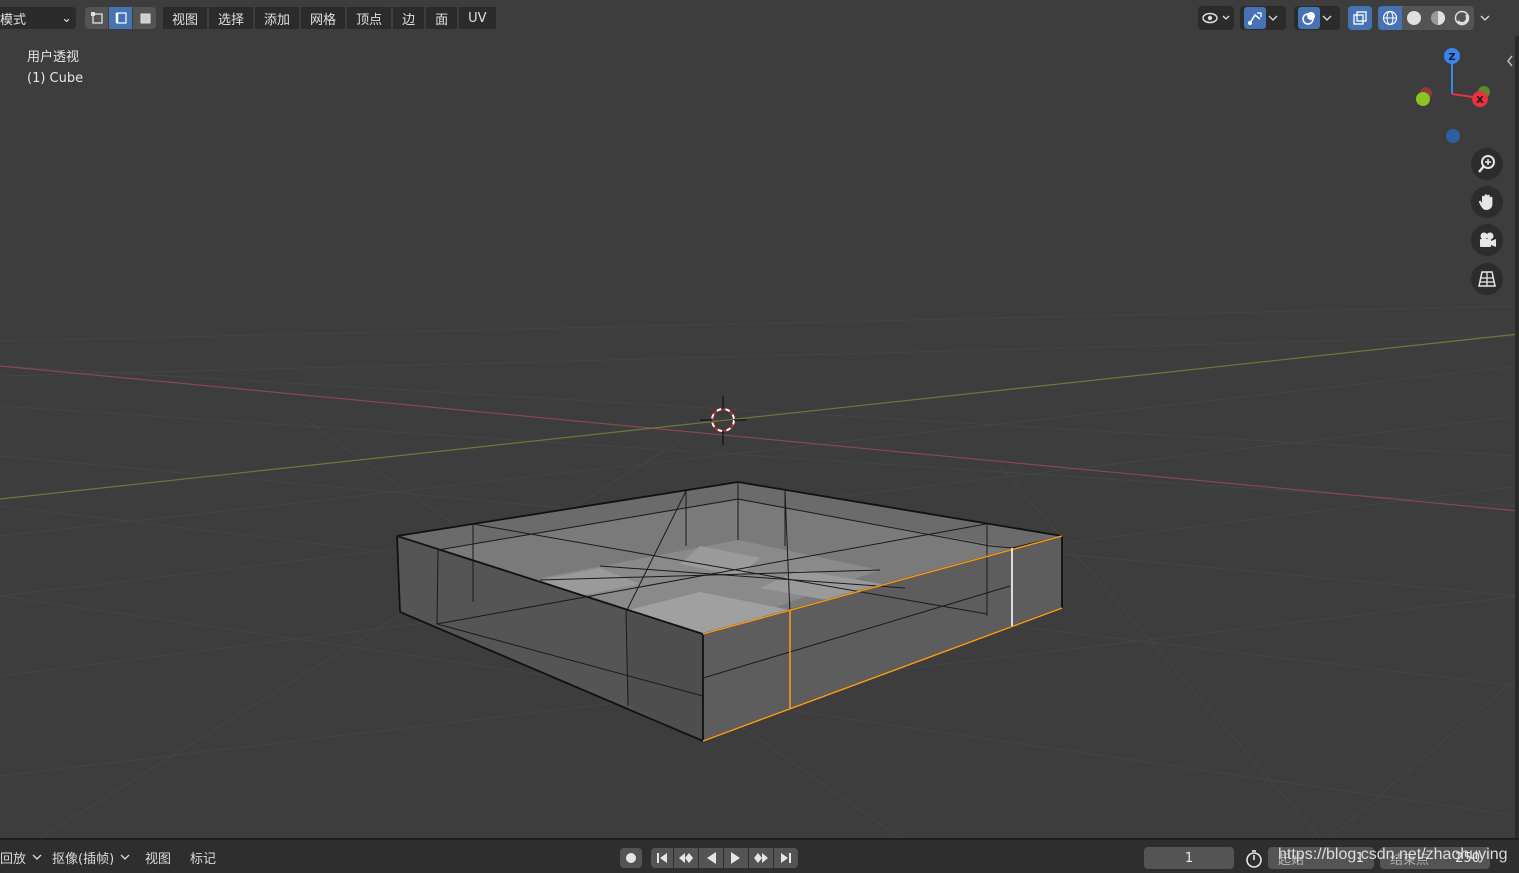 Image resolution: width=1519 pixels, height=873 pixels. What do you see at coordinates (477, 18) in the screenshot?
I see `menu-uv: UV` at bounding box center [477, 18].